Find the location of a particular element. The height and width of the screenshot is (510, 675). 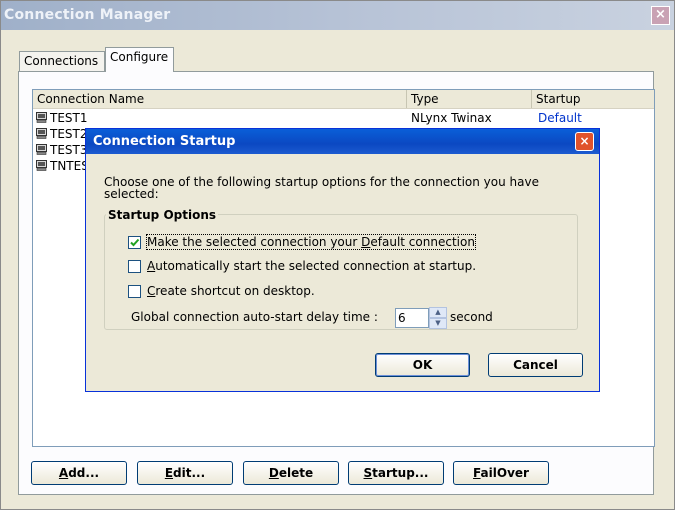

dialog-close-button: × is located at coordinates (584, 141).